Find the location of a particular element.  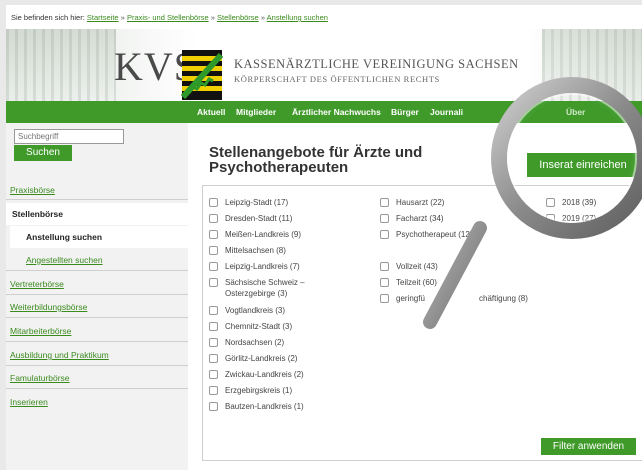

nav-item-ueber: Über is located at coordinates (575, 112).